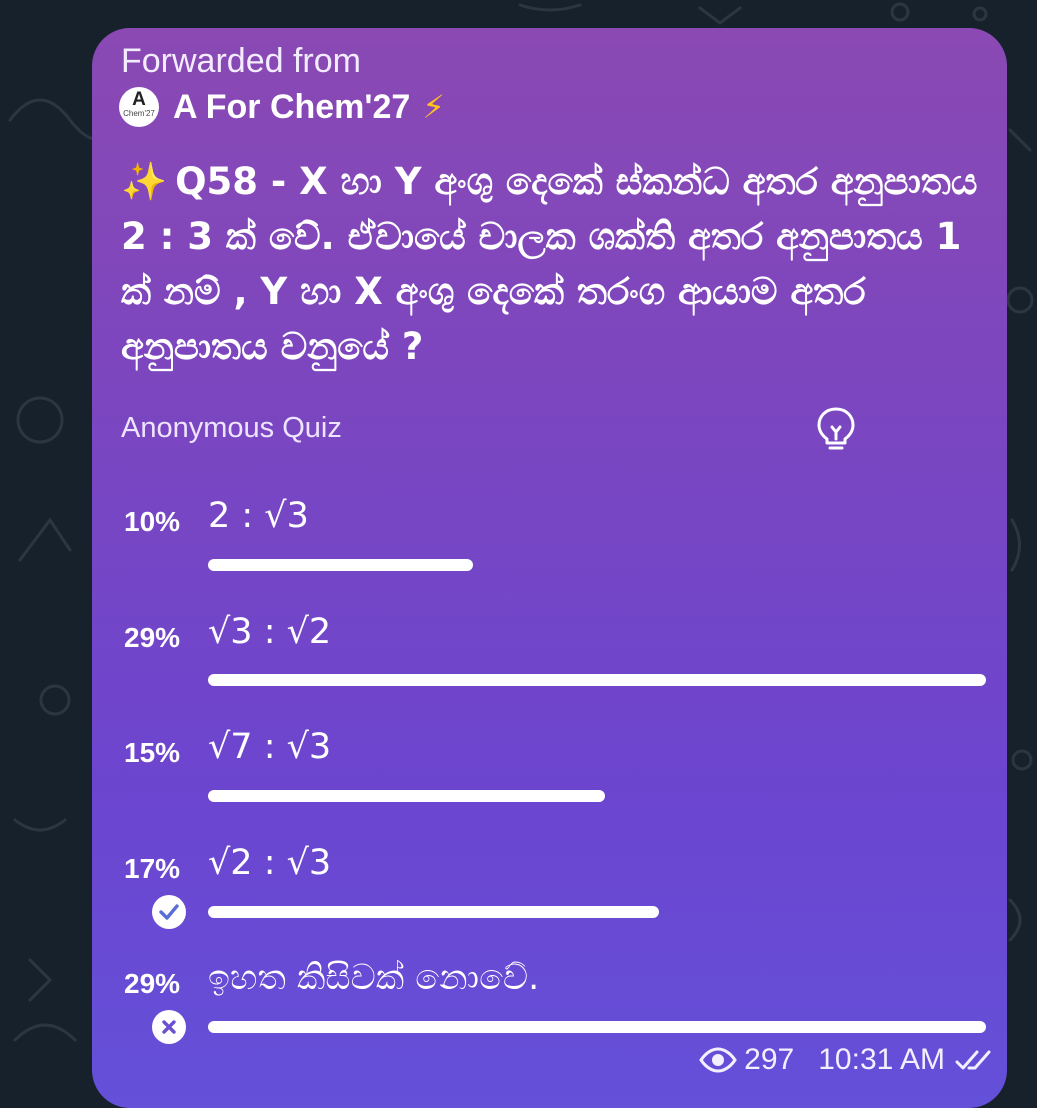 The width and height of the screenshot is (1037, 1108). I want to click on option-text: ඉහත කිසිවක් නොවේ., so click(374, 978).